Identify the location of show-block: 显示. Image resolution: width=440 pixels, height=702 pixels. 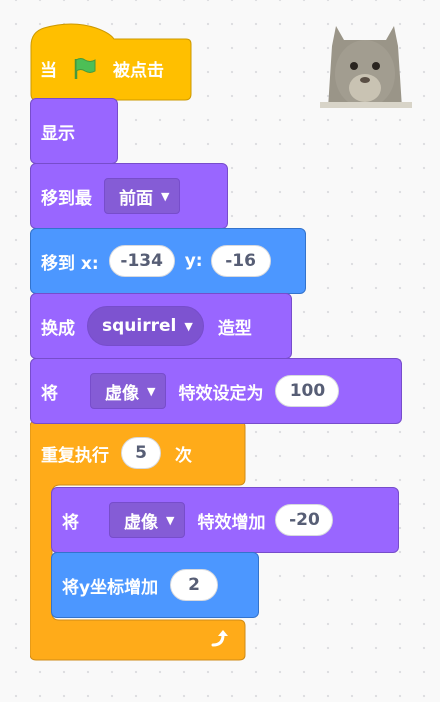
(74, 131).